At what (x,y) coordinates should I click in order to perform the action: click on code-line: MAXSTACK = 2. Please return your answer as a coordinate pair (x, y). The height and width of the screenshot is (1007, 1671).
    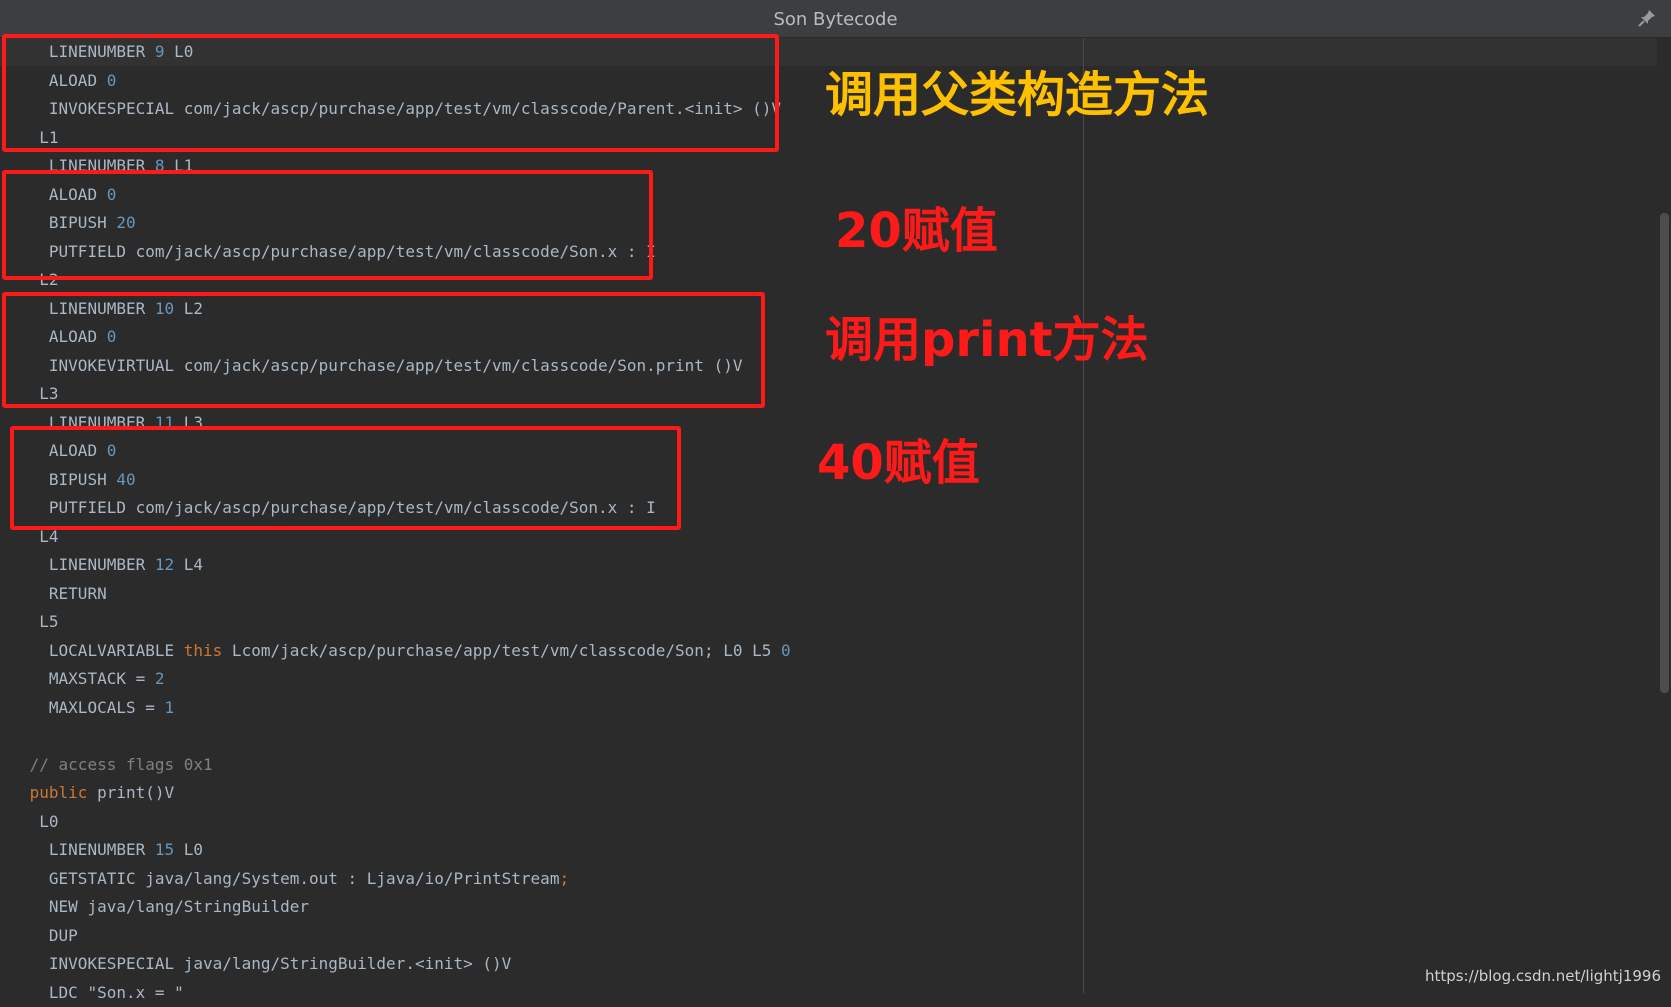
    Looking at the image, I should click on (92, 679).